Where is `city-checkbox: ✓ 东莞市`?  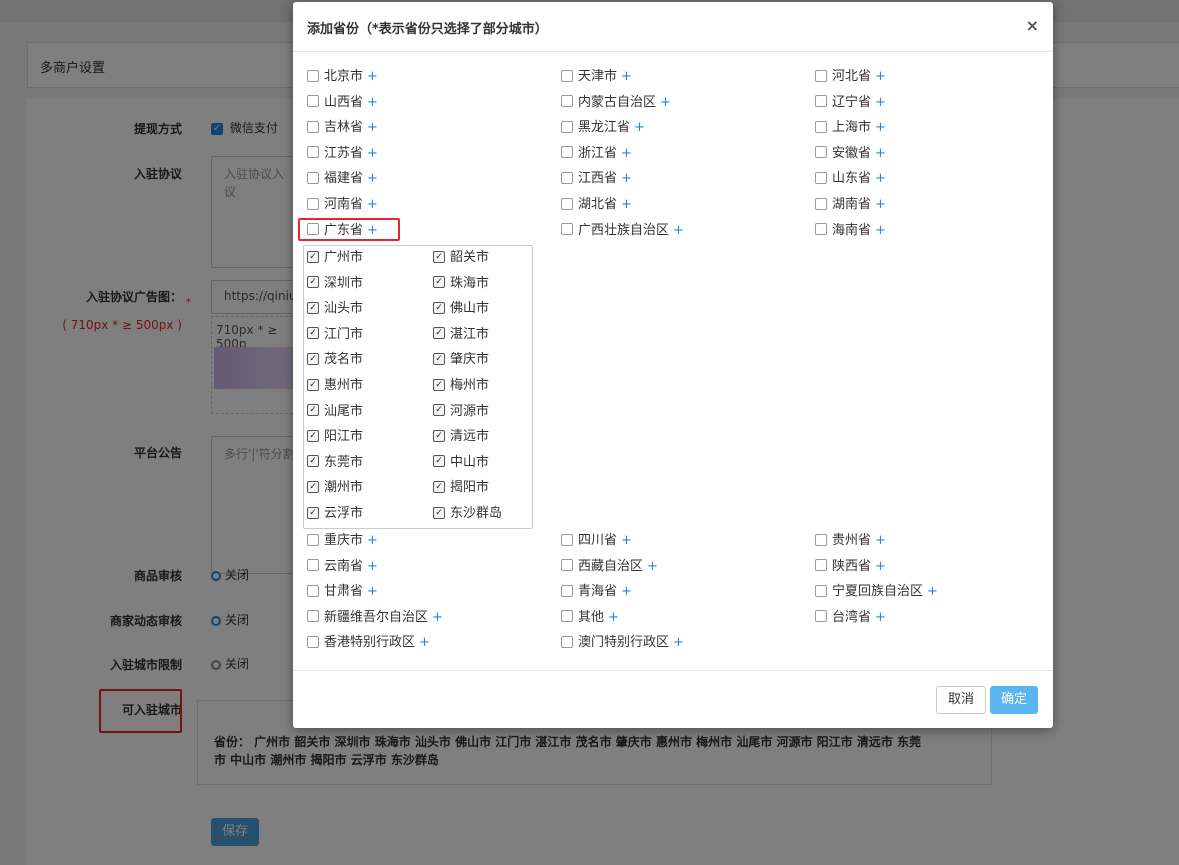
city-checkbox: ✓ 东莞市 is located at coordinates (335, 460).